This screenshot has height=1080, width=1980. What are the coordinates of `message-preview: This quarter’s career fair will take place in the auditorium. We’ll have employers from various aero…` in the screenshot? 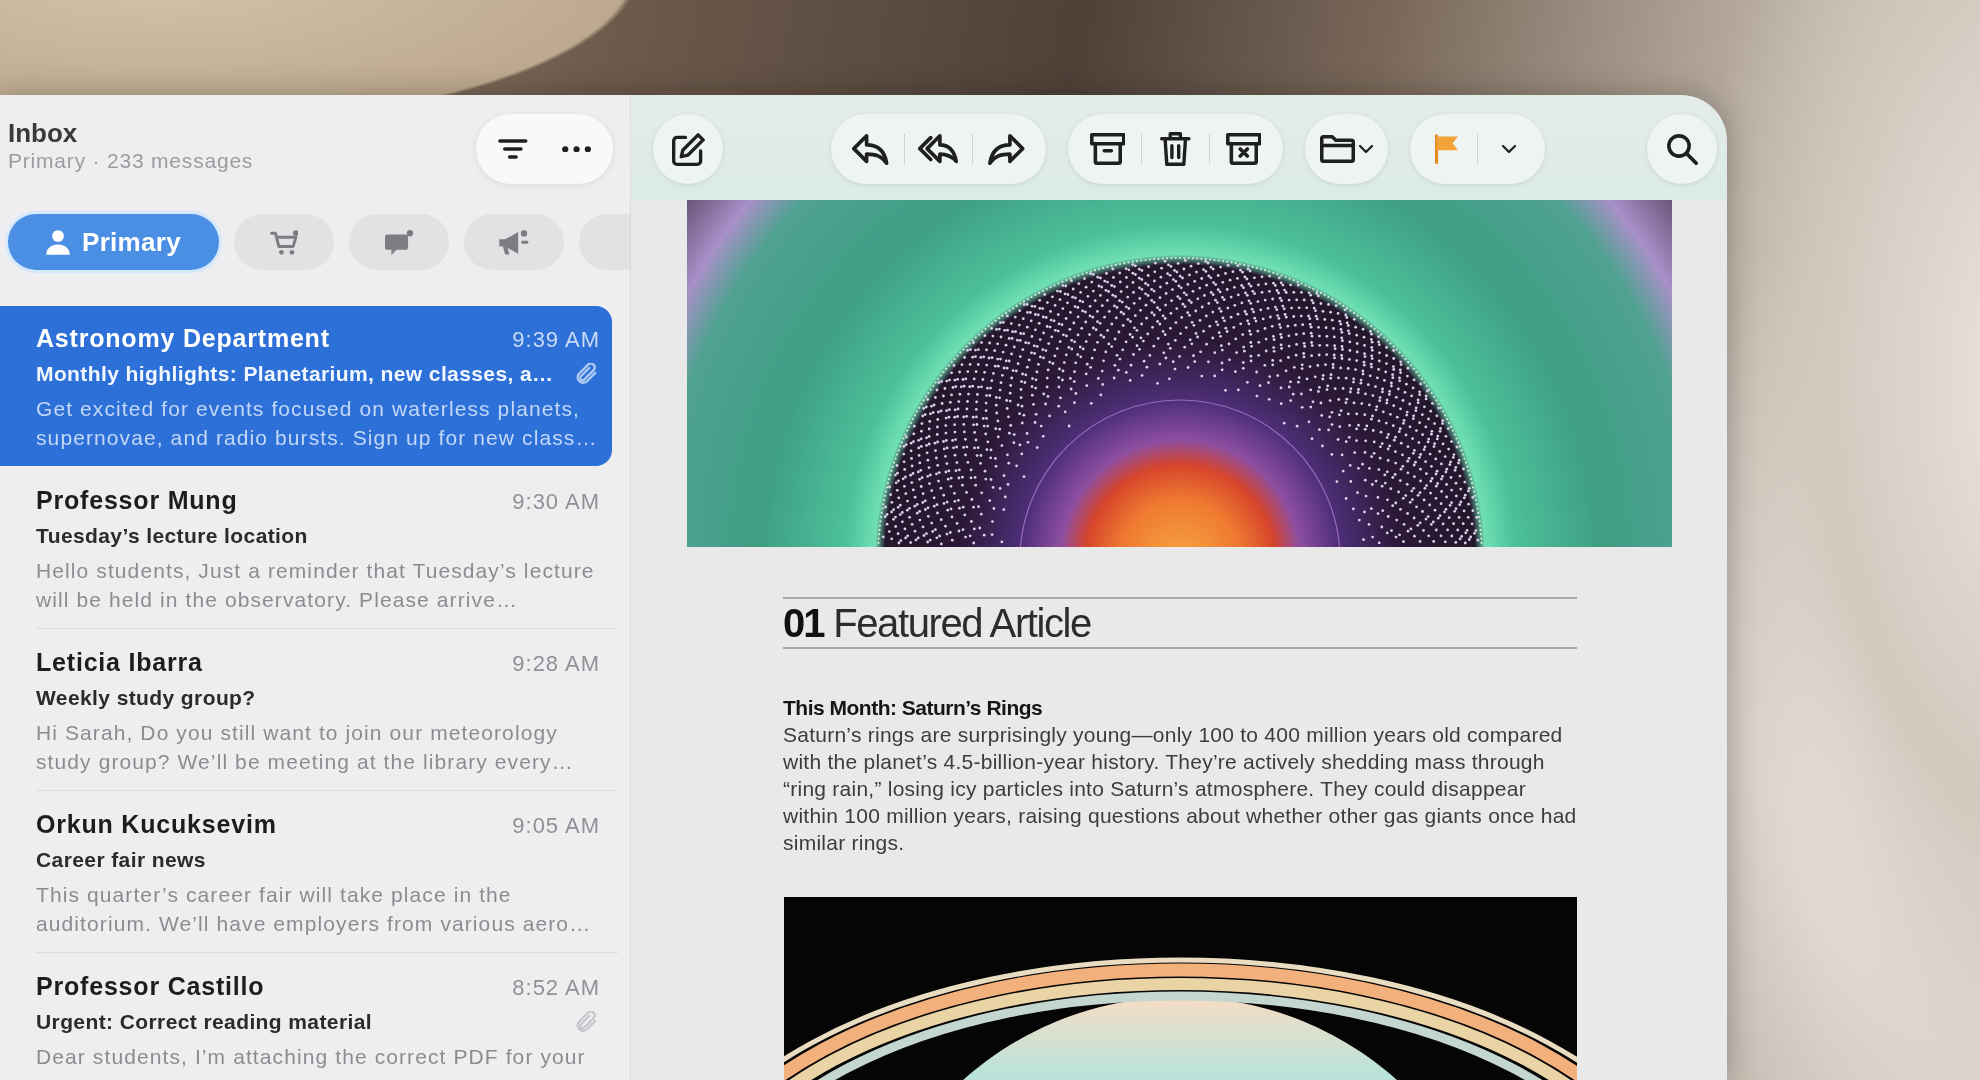 It's located at (314, 909).